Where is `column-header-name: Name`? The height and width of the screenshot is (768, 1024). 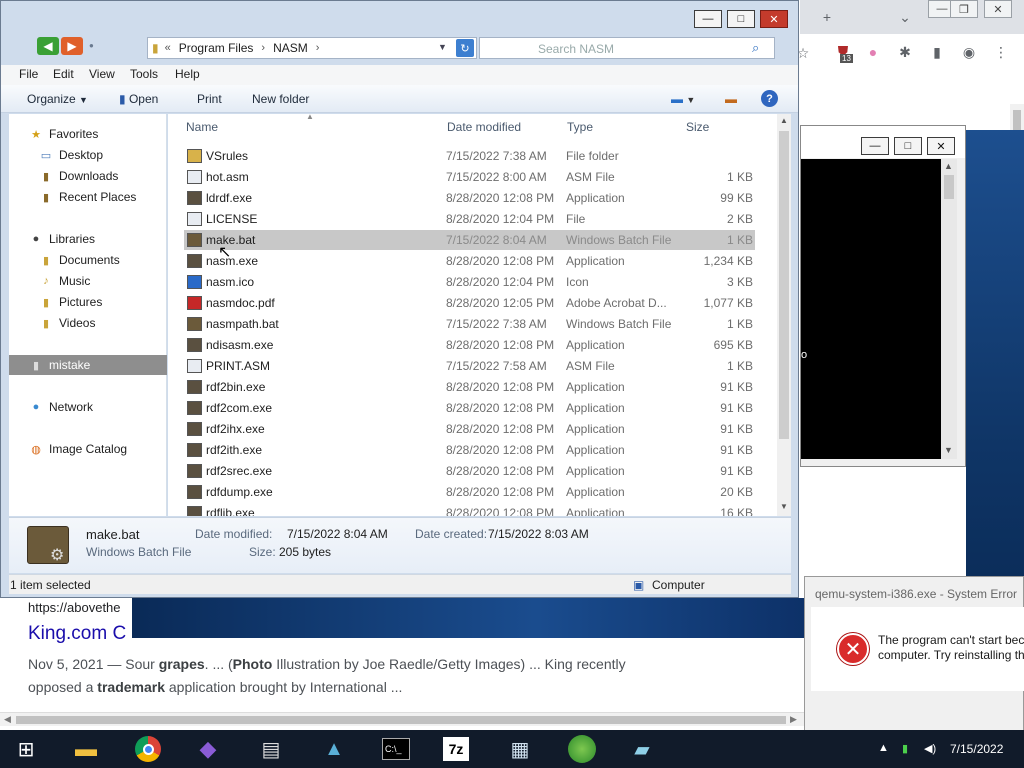 column-header-name: Name is located at coordinates (202, 127).